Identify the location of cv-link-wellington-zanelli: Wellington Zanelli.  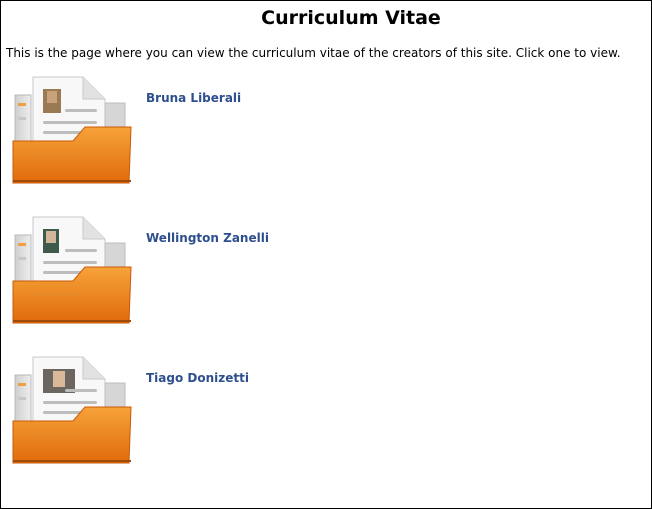
(207, 238).